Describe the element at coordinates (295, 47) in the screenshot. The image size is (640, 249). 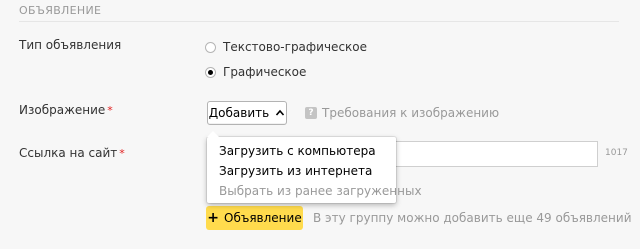
I see `radio-label-text-graphic: Текстово-графическое` at that location.